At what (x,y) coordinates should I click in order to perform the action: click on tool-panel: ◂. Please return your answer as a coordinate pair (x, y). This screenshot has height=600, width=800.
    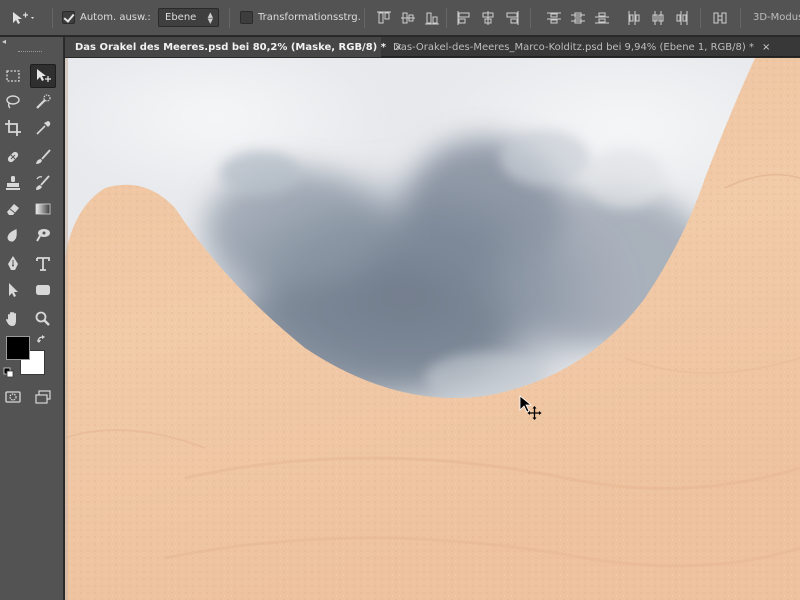
    Looking at the image, I should click on (32, 318).